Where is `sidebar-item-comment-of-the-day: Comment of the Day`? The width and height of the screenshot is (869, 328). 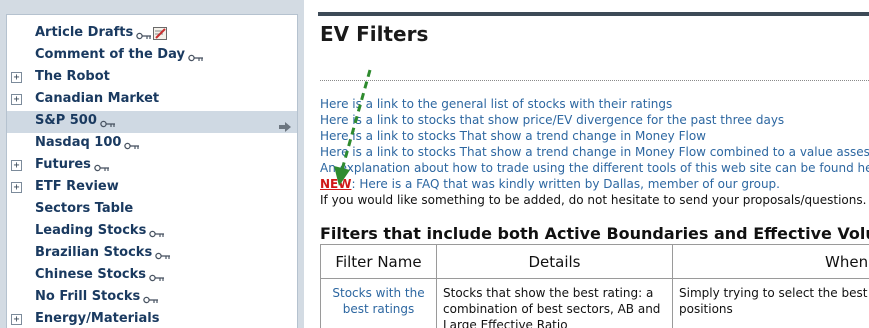 sidebar-item-comment-of-the-day: Comment of the Day is located at coordinates (152, 56).